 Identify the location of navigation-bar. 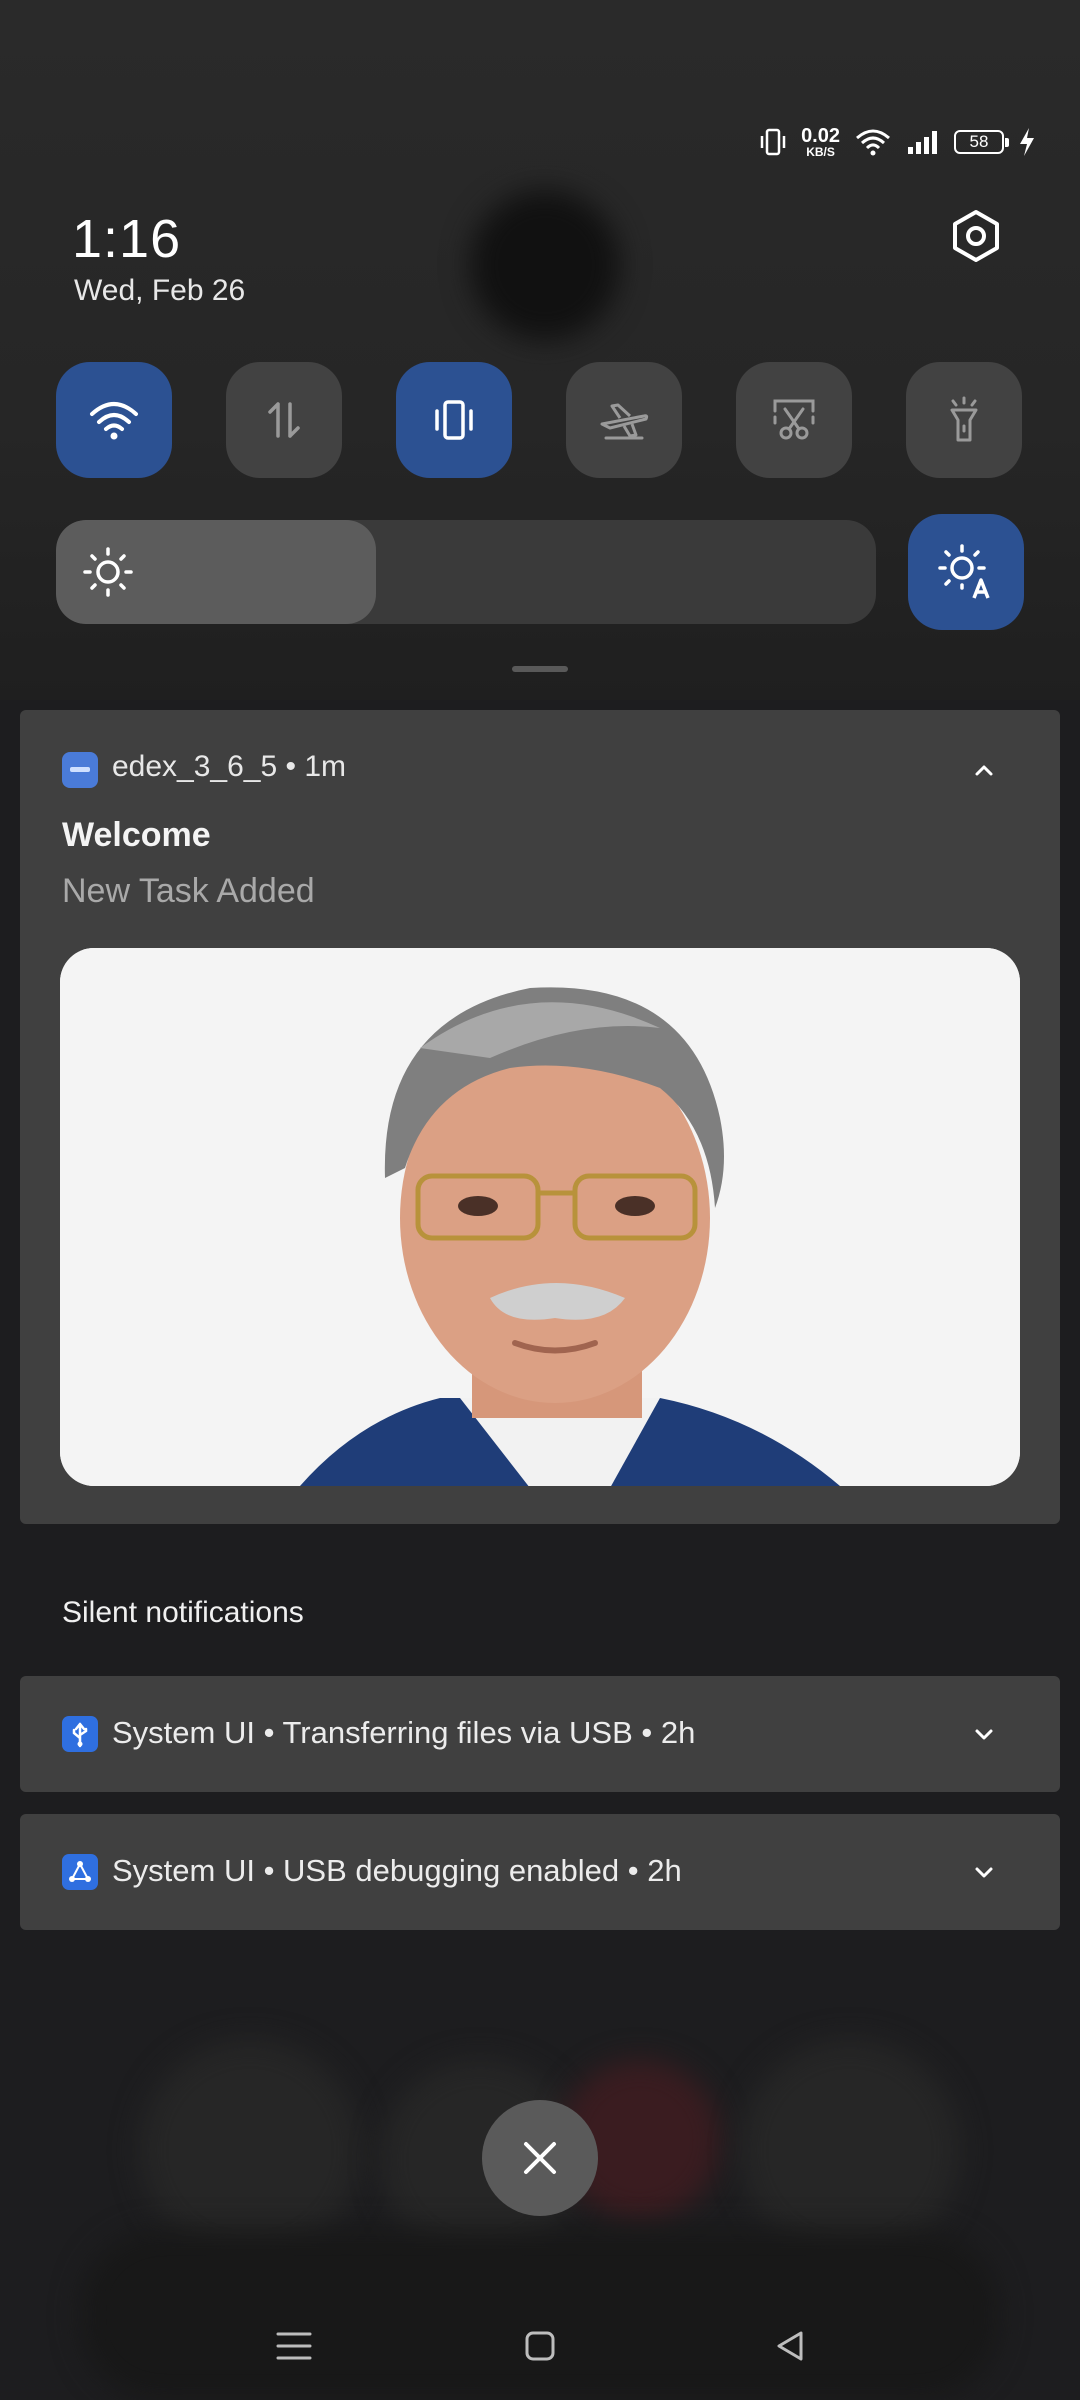
(540, 2345).